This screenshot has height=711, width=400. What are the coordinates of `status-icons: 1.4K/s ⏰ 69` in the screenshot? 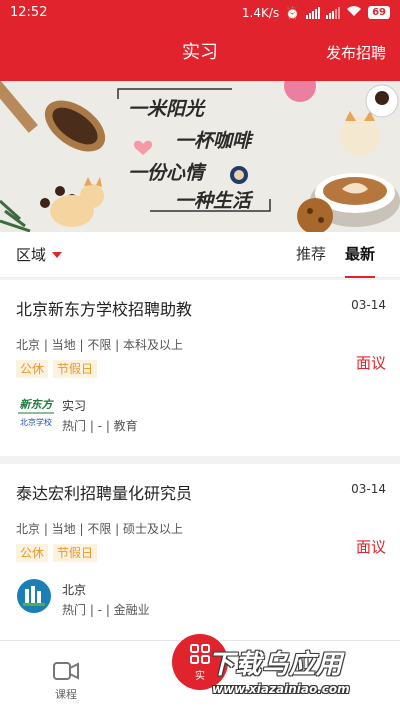 It's located at (316, 12).